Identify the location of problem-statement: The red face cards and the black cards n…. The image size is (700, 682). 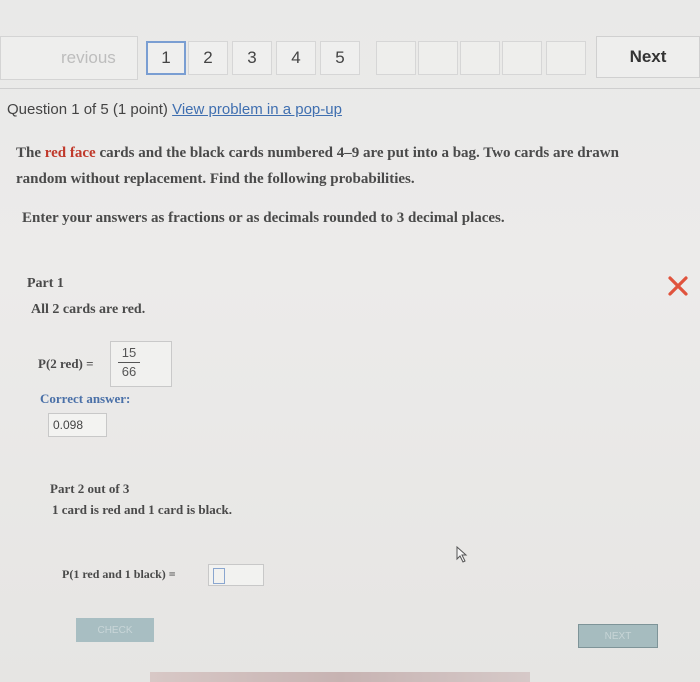
(358, 166).